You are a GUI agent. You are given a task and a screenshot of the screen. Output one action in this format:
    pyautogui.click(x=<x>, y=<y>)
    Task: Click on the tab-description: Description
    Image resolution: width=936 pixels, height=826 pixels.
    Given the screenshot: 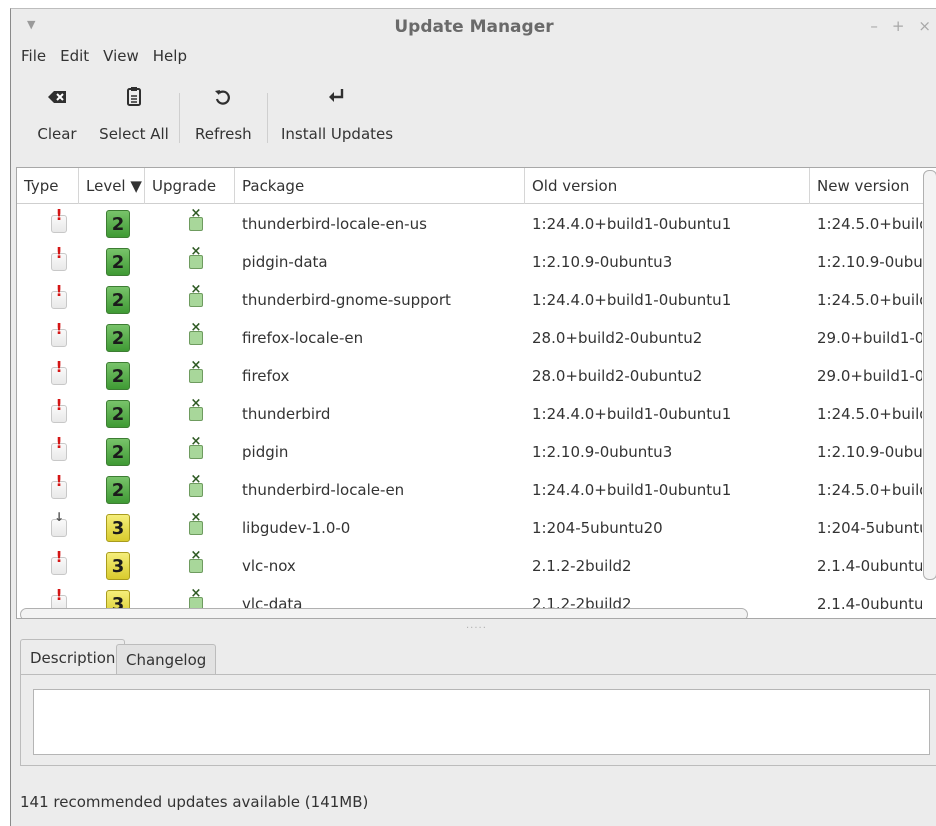 What is the action you would take?
    pyautogui.click(x=73, y=657)
    